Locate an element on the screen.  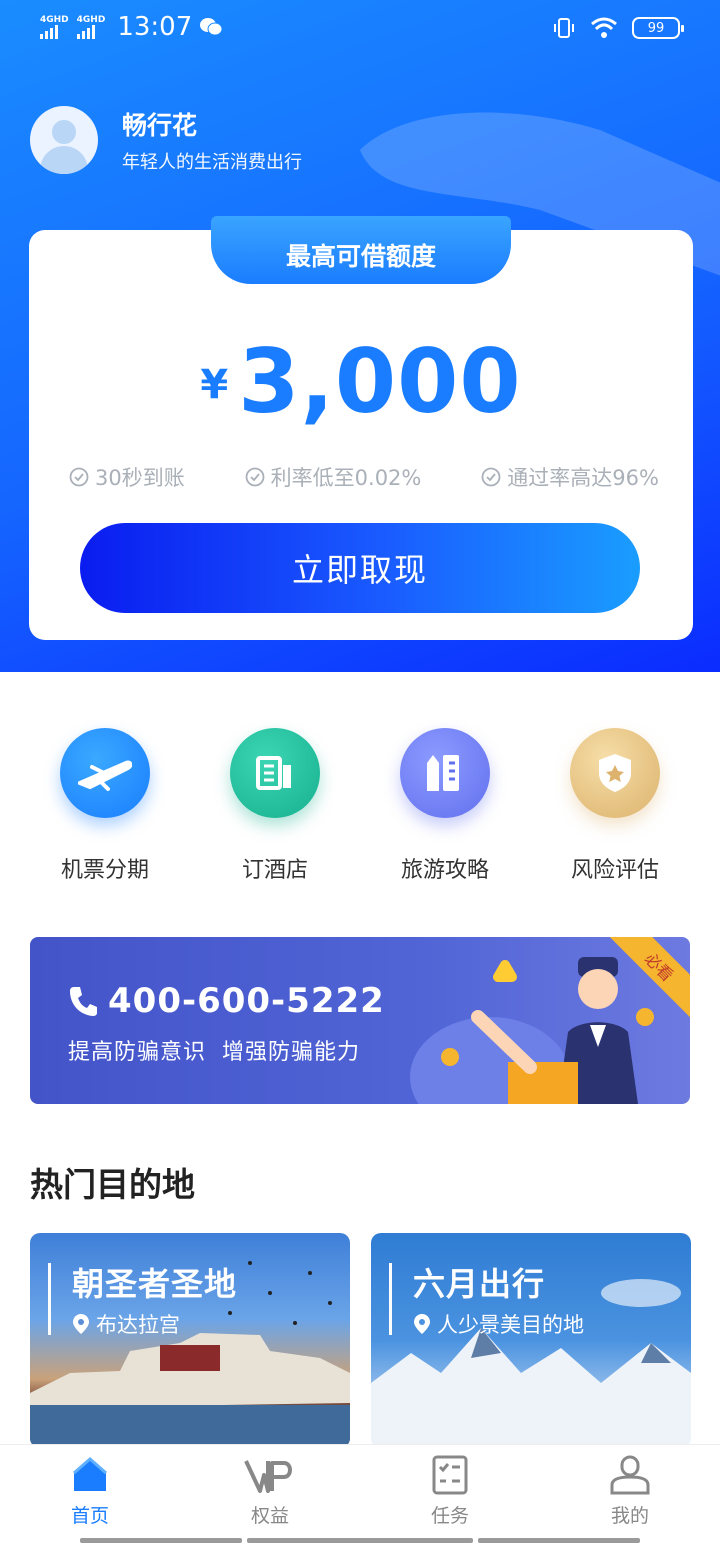
wifi-icon is located at coordinates (604, 27).